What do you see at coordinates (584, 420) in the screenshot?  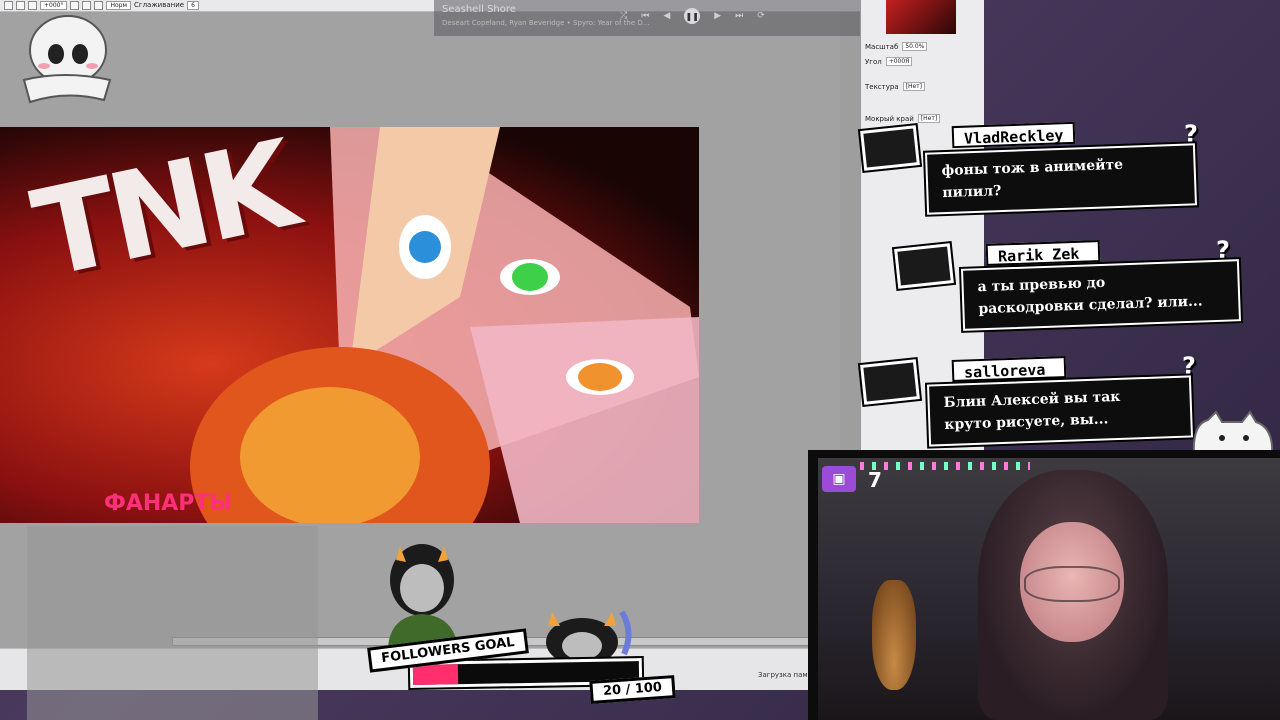 I see `face-shard-shape` at bounding box center [584, 420].